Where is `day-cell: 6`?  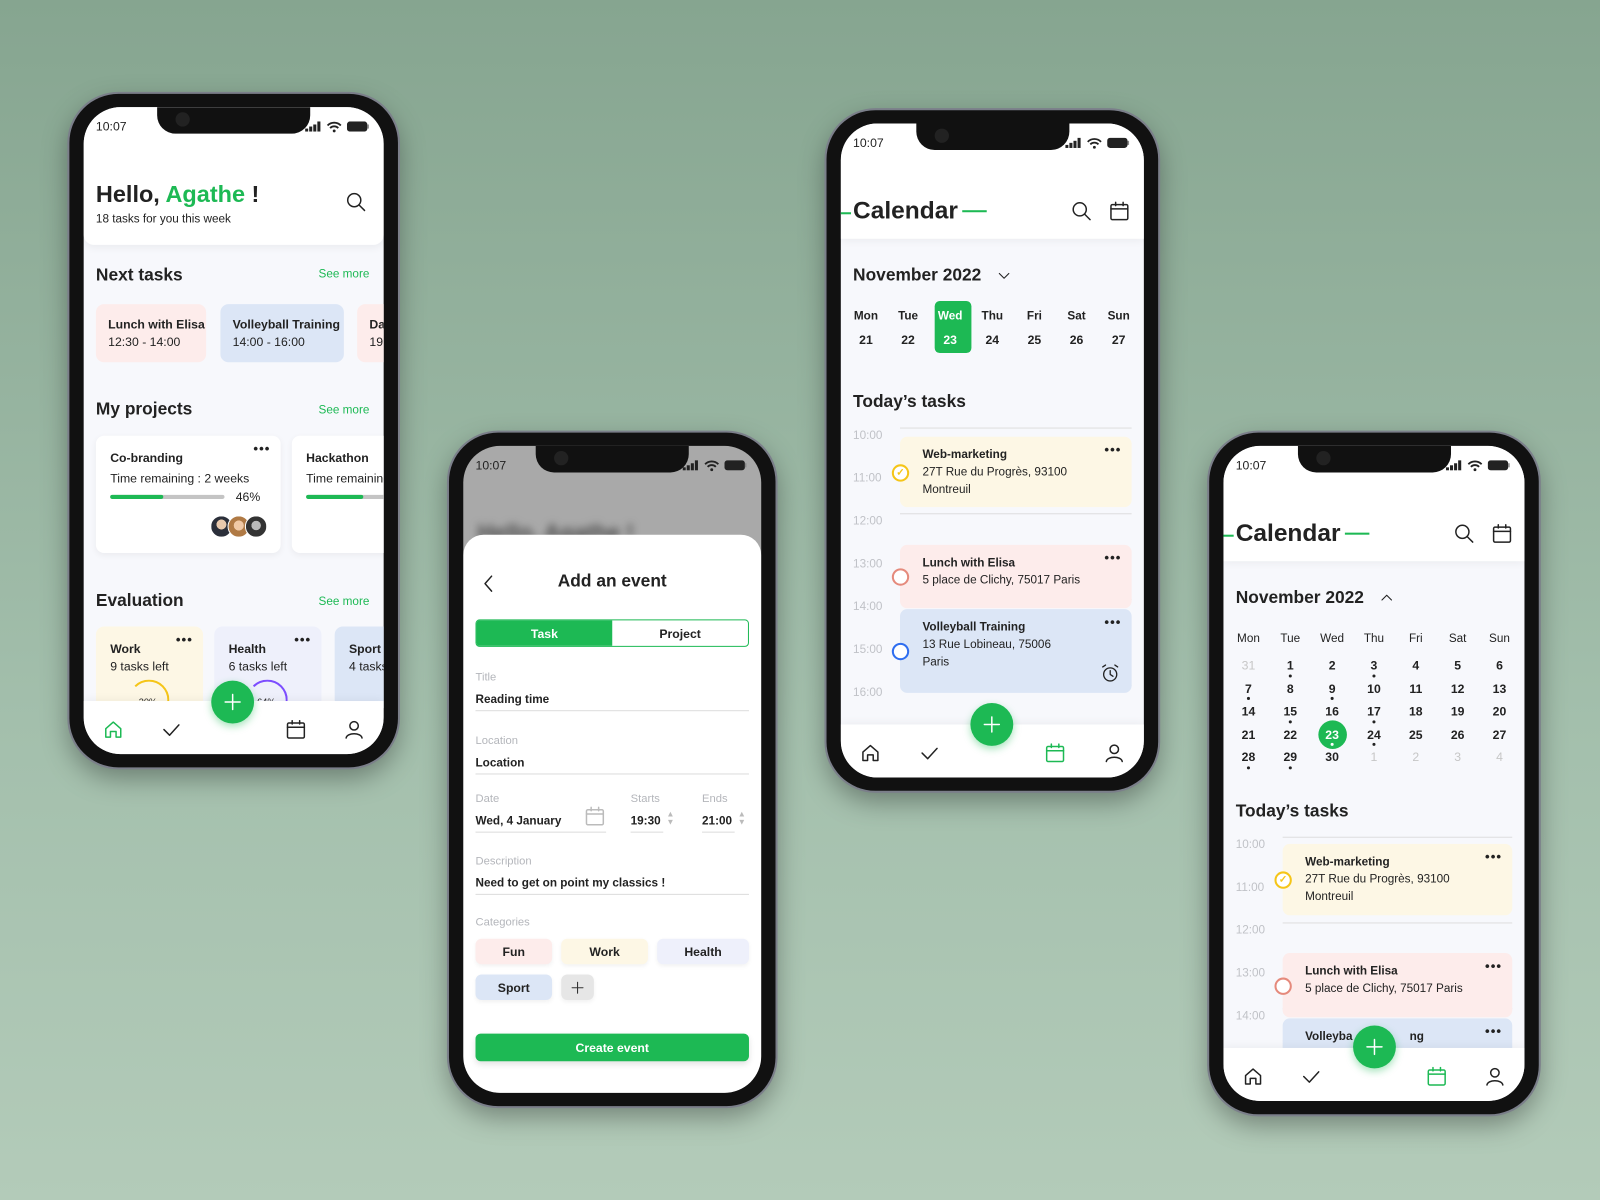
day-cell: 6 is located at coordinates (1499, 665).